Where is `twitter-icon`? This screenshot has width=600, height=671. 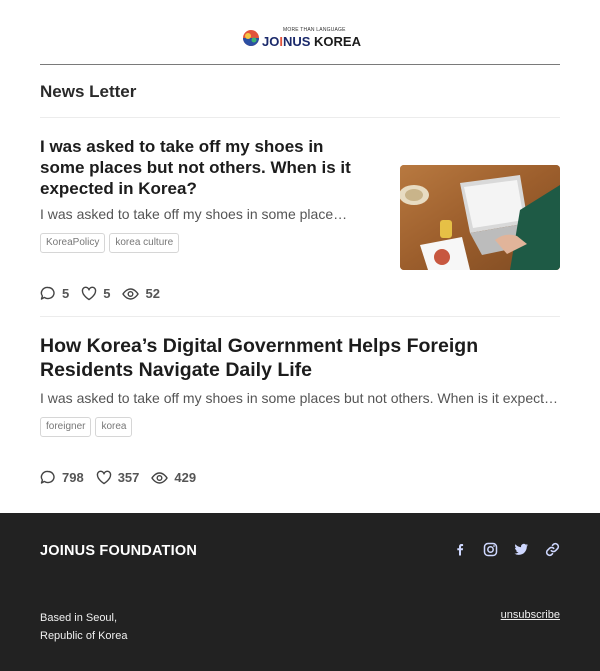 twitter-icon is located at coordinates (521, 549).